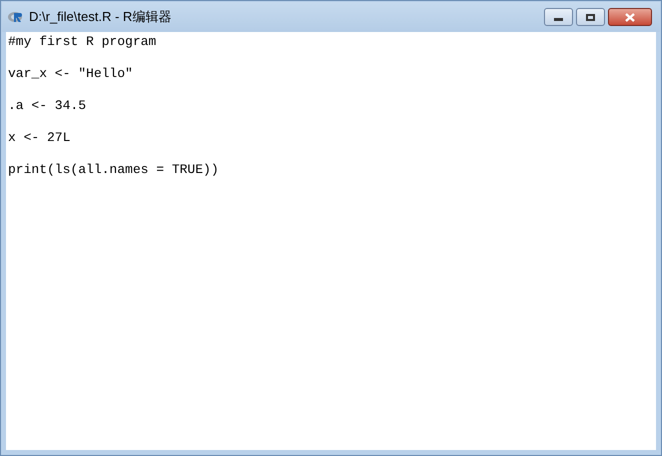 Image resolution: width=662 pixels, height=456 pixels. I want to click on window-title: D:\r_file\test.R - R编辑器, so click(100, 17).